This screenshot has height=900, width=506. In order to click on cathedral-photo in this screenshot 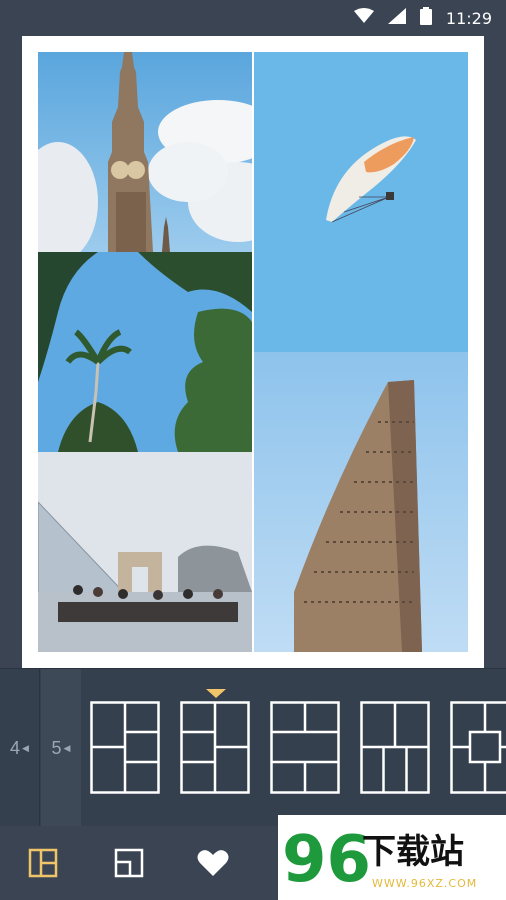, I will do `click(145, 152)`.